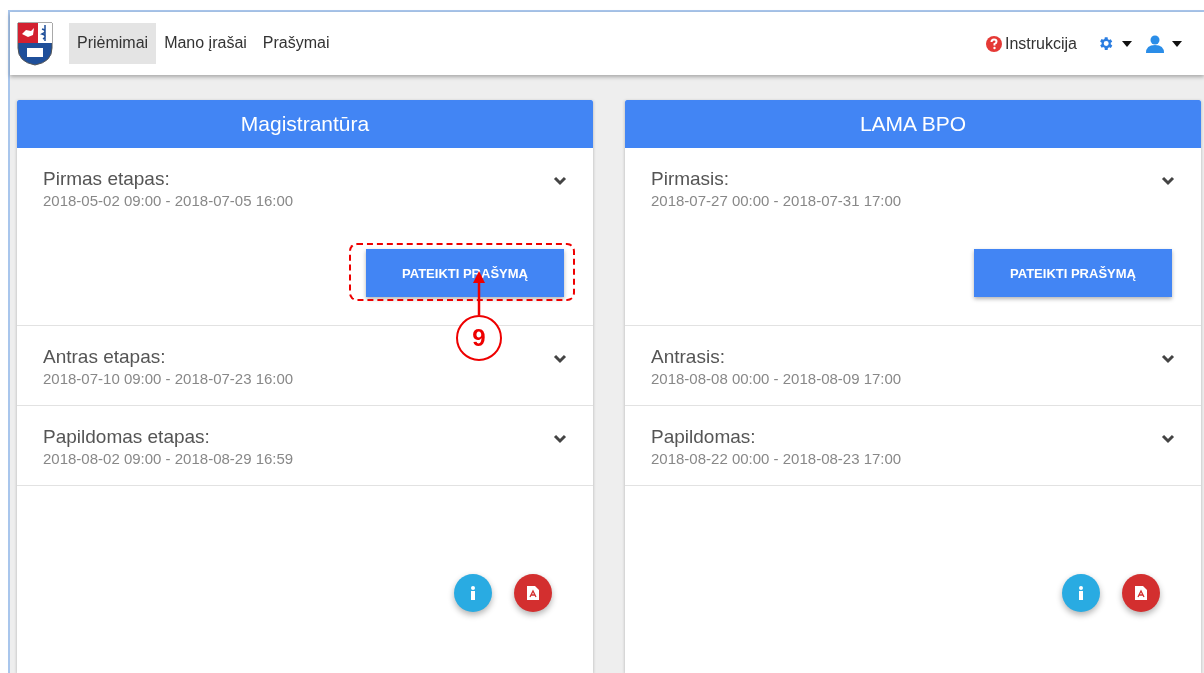 The height and width of the screenshot is (673, 1204). What do you see at coordinates (113, 43) in the screenshot?
I see `nav-tab: Priėmimai` at bounding box center [113, 43].